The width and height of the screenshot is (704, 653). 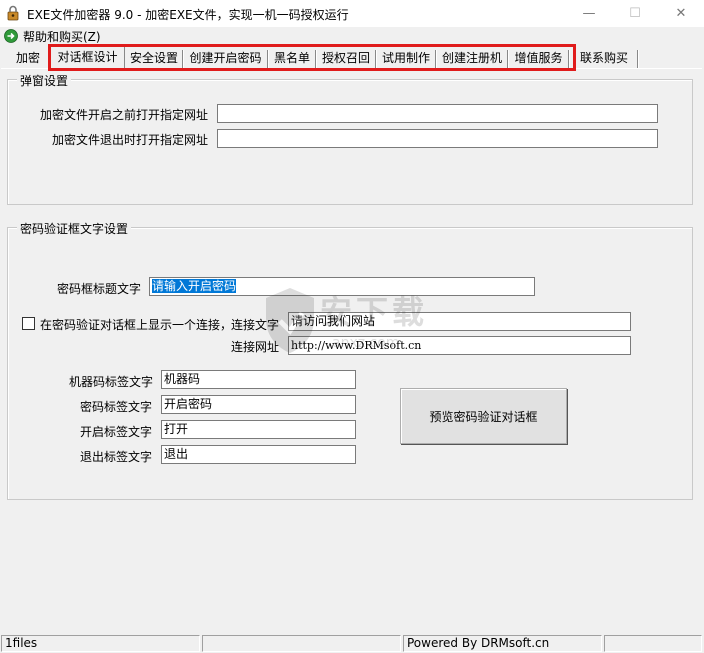 What do you see at coordinates (312, 57) in the screenshot?
I see `tabs-highlight-frame` at bounding box center [312, 57].